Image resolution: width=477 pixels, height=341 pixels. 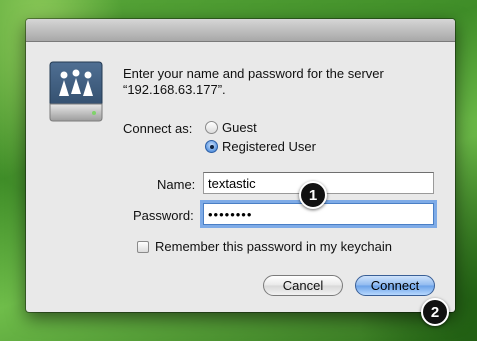 What do you see at coordinates (76, 91) in the screenshot?
I see `file-server-icon` at bounding box center [76, 91].